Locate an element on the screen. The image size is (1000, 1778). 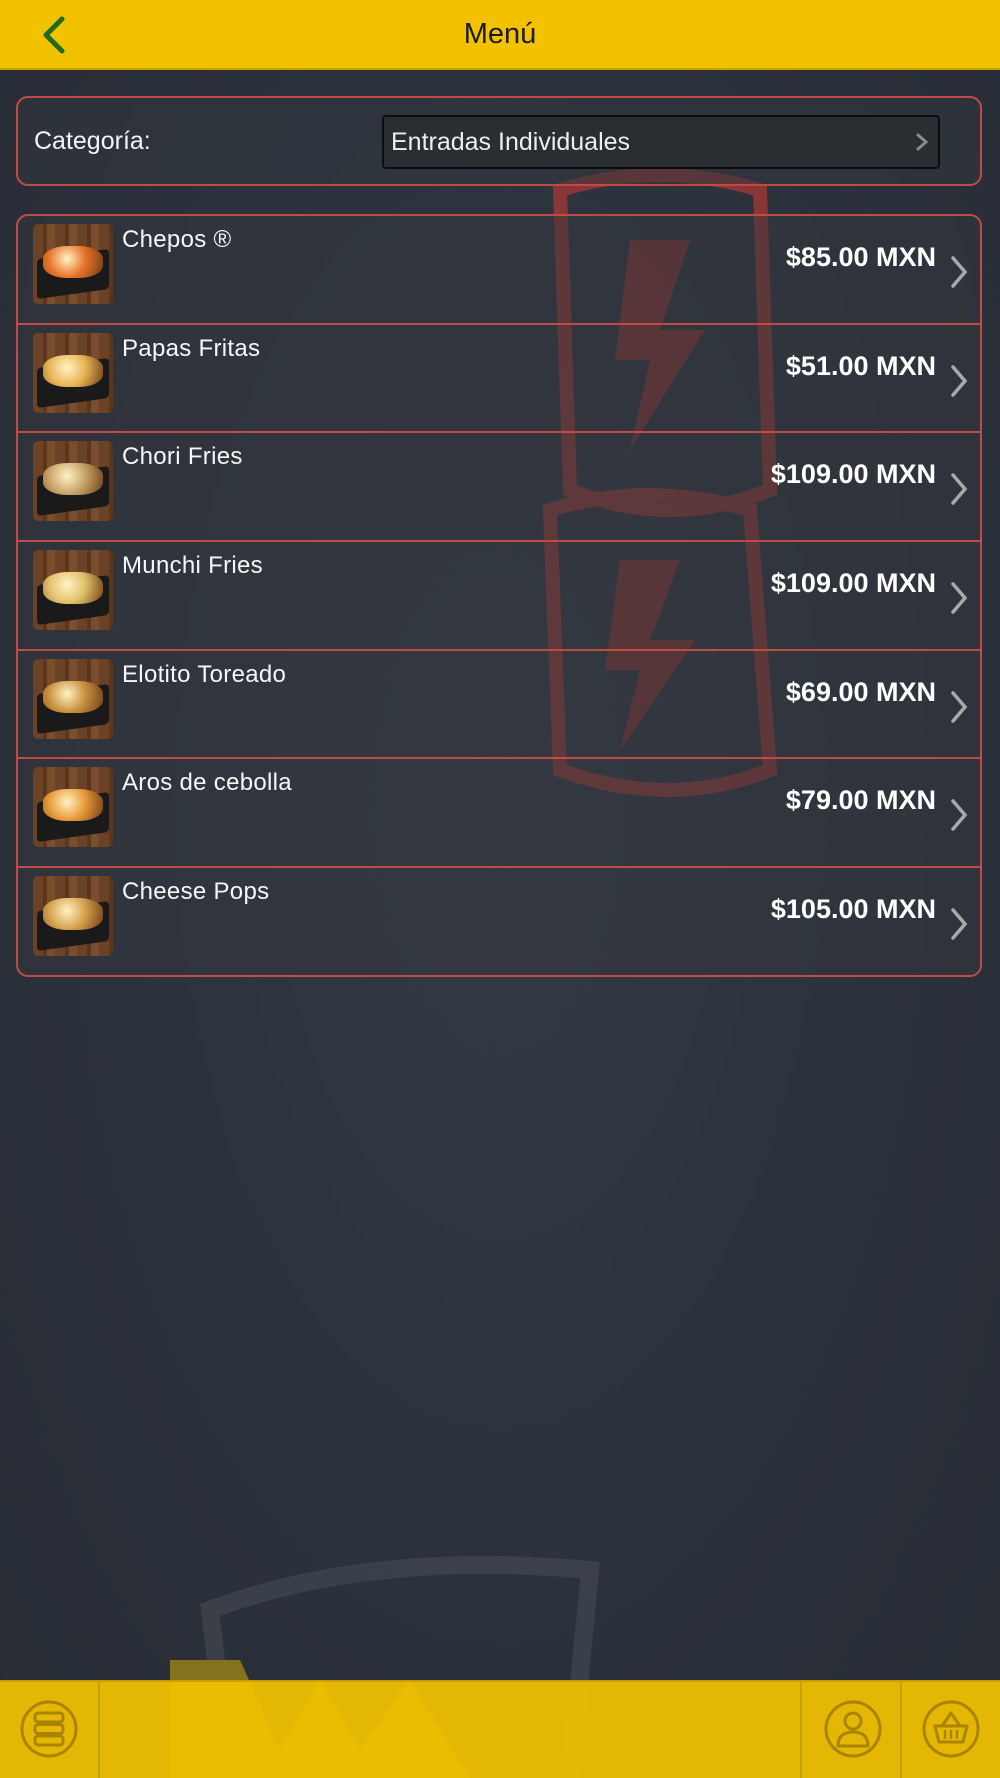
top-app-bar: Menú is located at coordinates (500, 35).